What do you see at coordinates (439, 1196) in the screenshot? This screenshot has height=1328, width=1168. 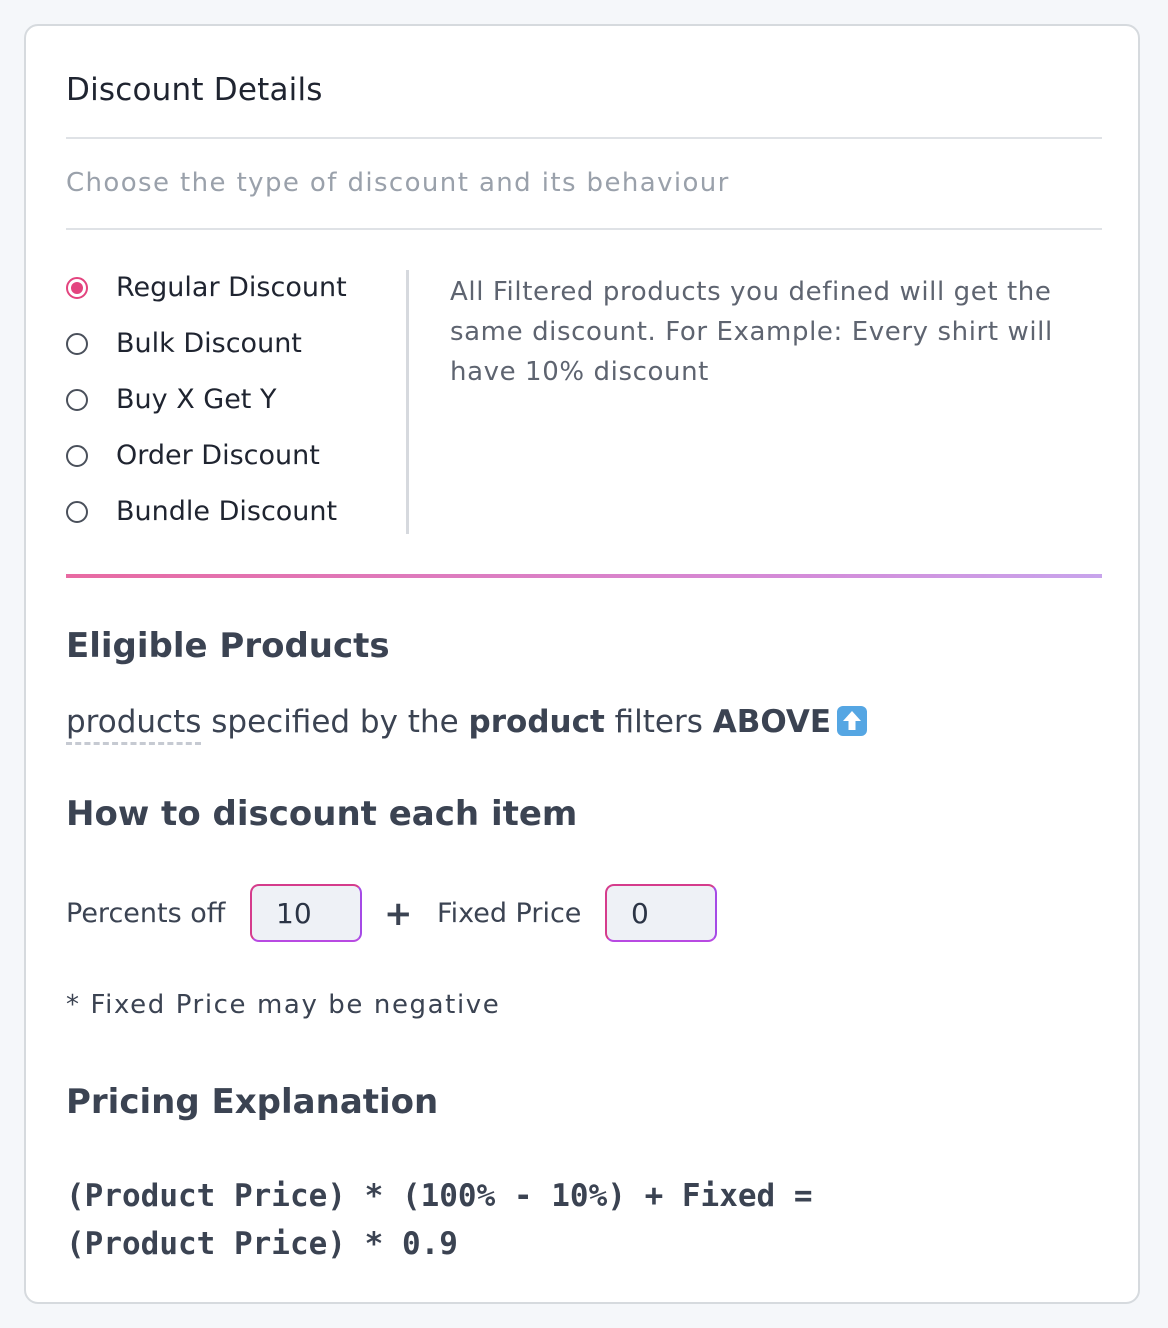 I see `formula-line: (Product Price) * (100% - 10%) + Fixed =` at bounding box center [439, 1196].